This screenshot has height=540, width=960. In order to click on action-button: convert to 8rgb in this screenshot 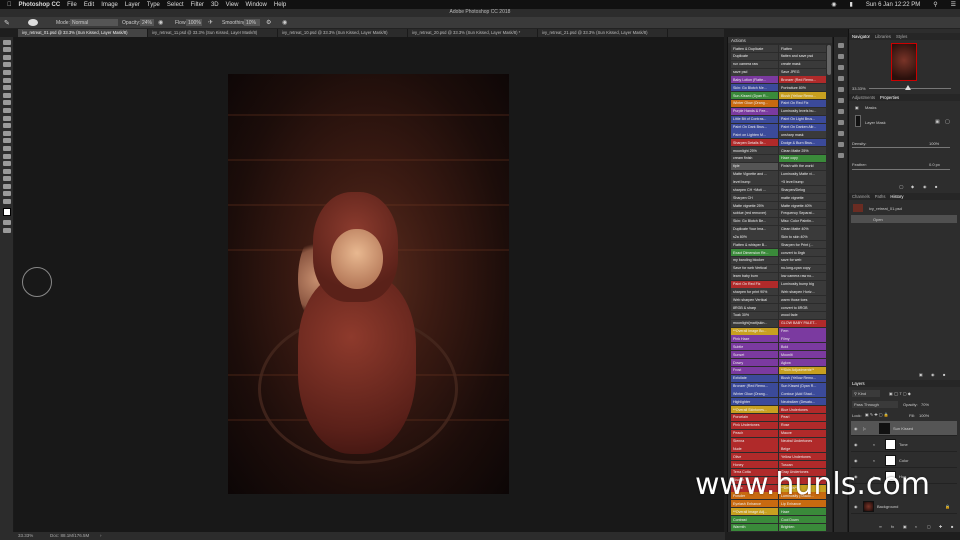, I will do `click(802, 253)`.